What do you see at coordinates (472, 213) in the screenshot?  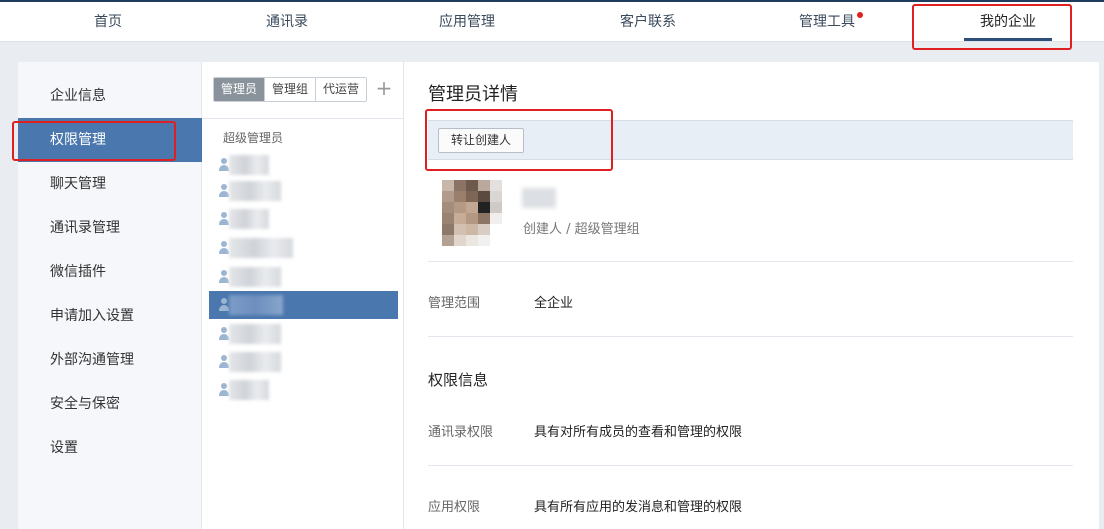 I see `avatar` at bounding box center [472, 213].